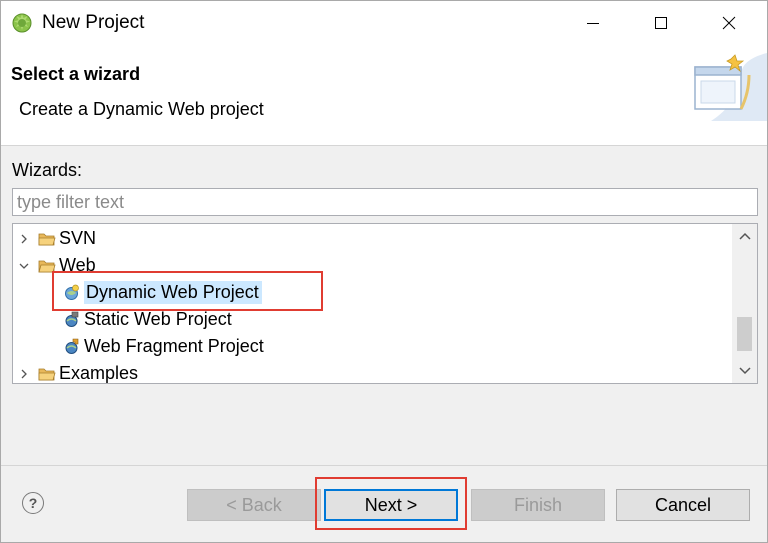 The image size is (768, 543). I want to click on chevron-up-icon, so click(744, 236).